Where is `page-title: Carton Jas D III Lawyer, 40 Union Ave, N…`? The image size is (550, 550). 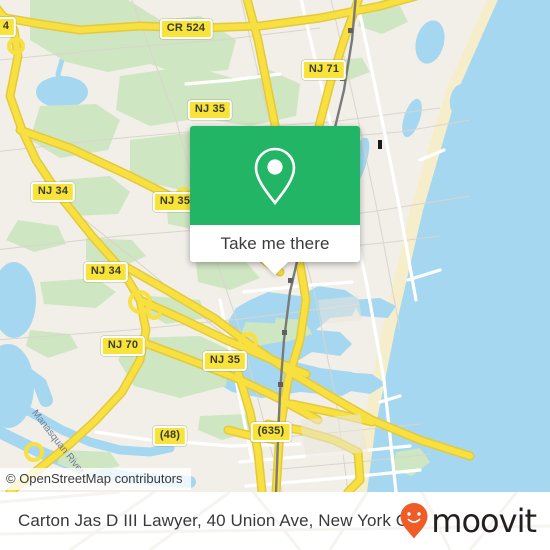 page-title: Carton Jas D III Lawyer, 40 Union Ave, N… is located at coordinates (222, 520).